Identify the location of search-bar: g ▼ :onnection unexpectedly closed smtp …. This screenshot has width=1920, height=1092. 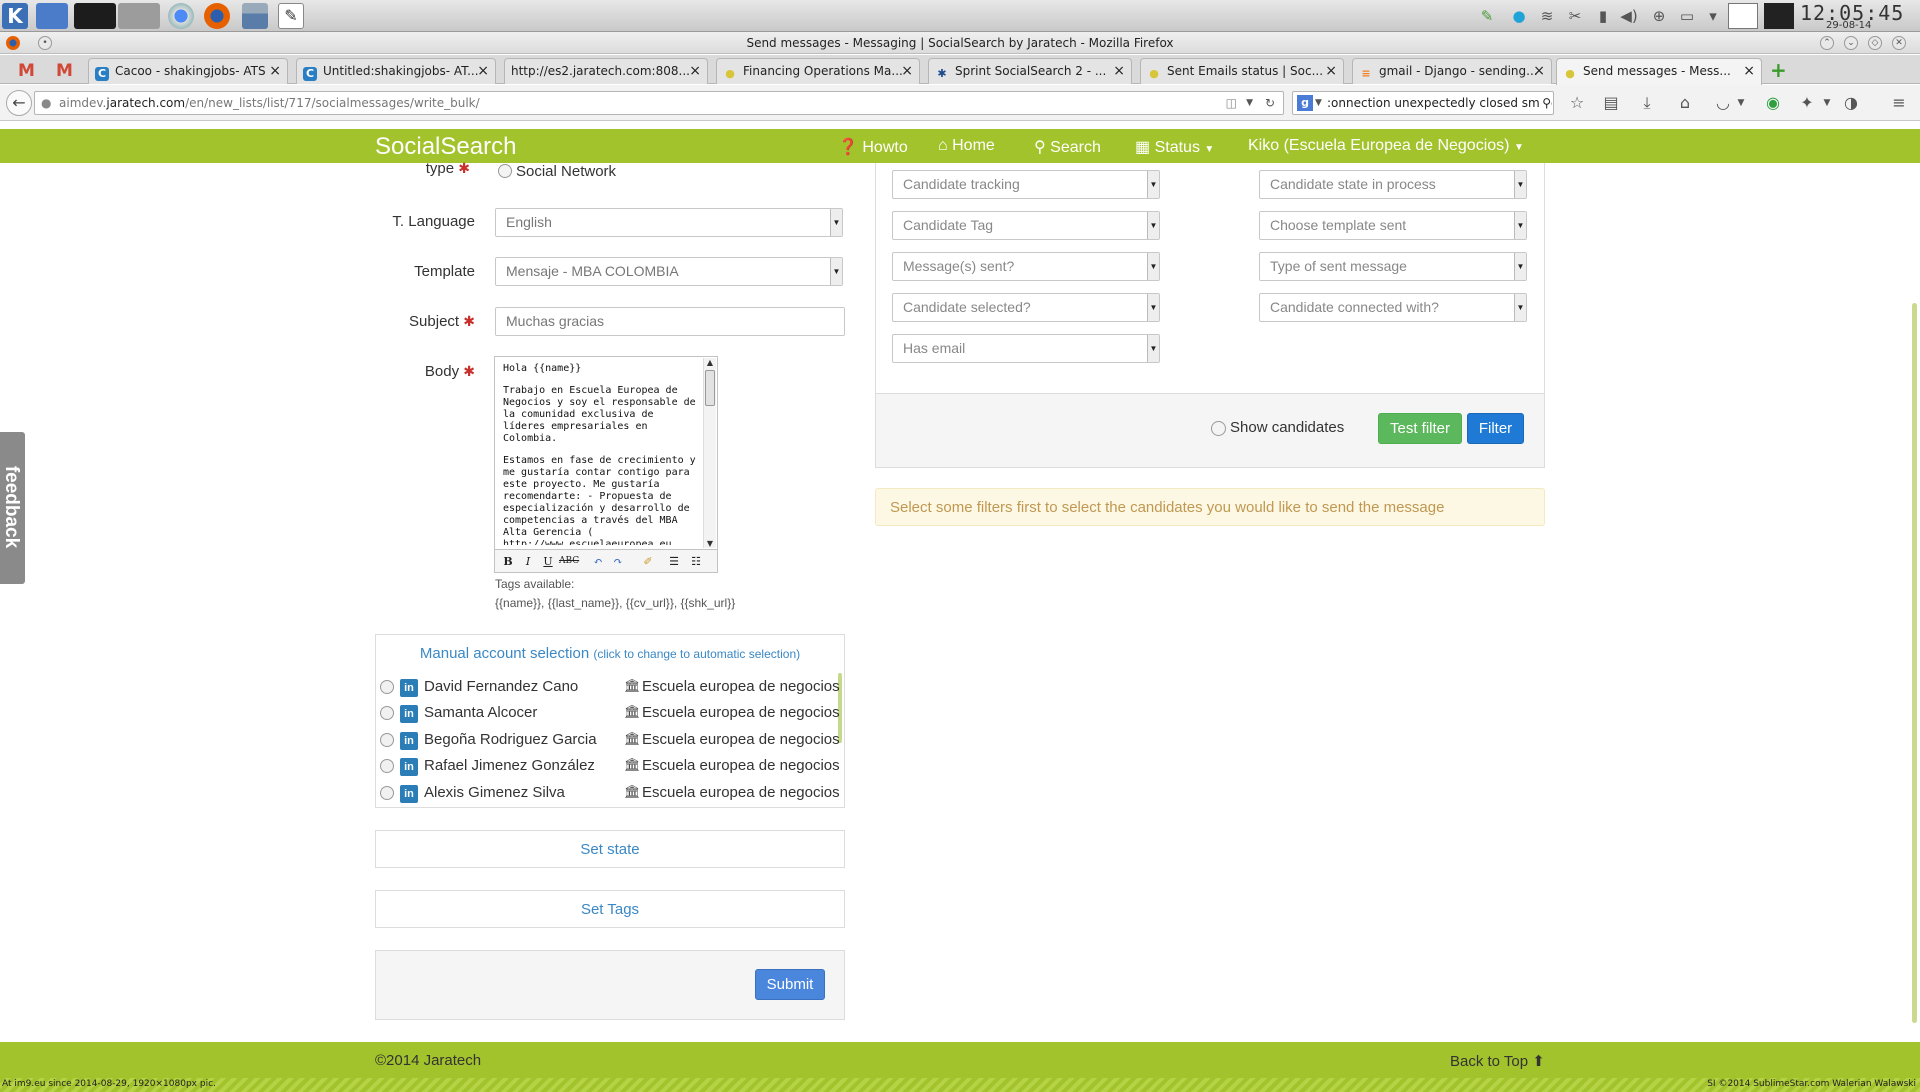
(1423, 103).